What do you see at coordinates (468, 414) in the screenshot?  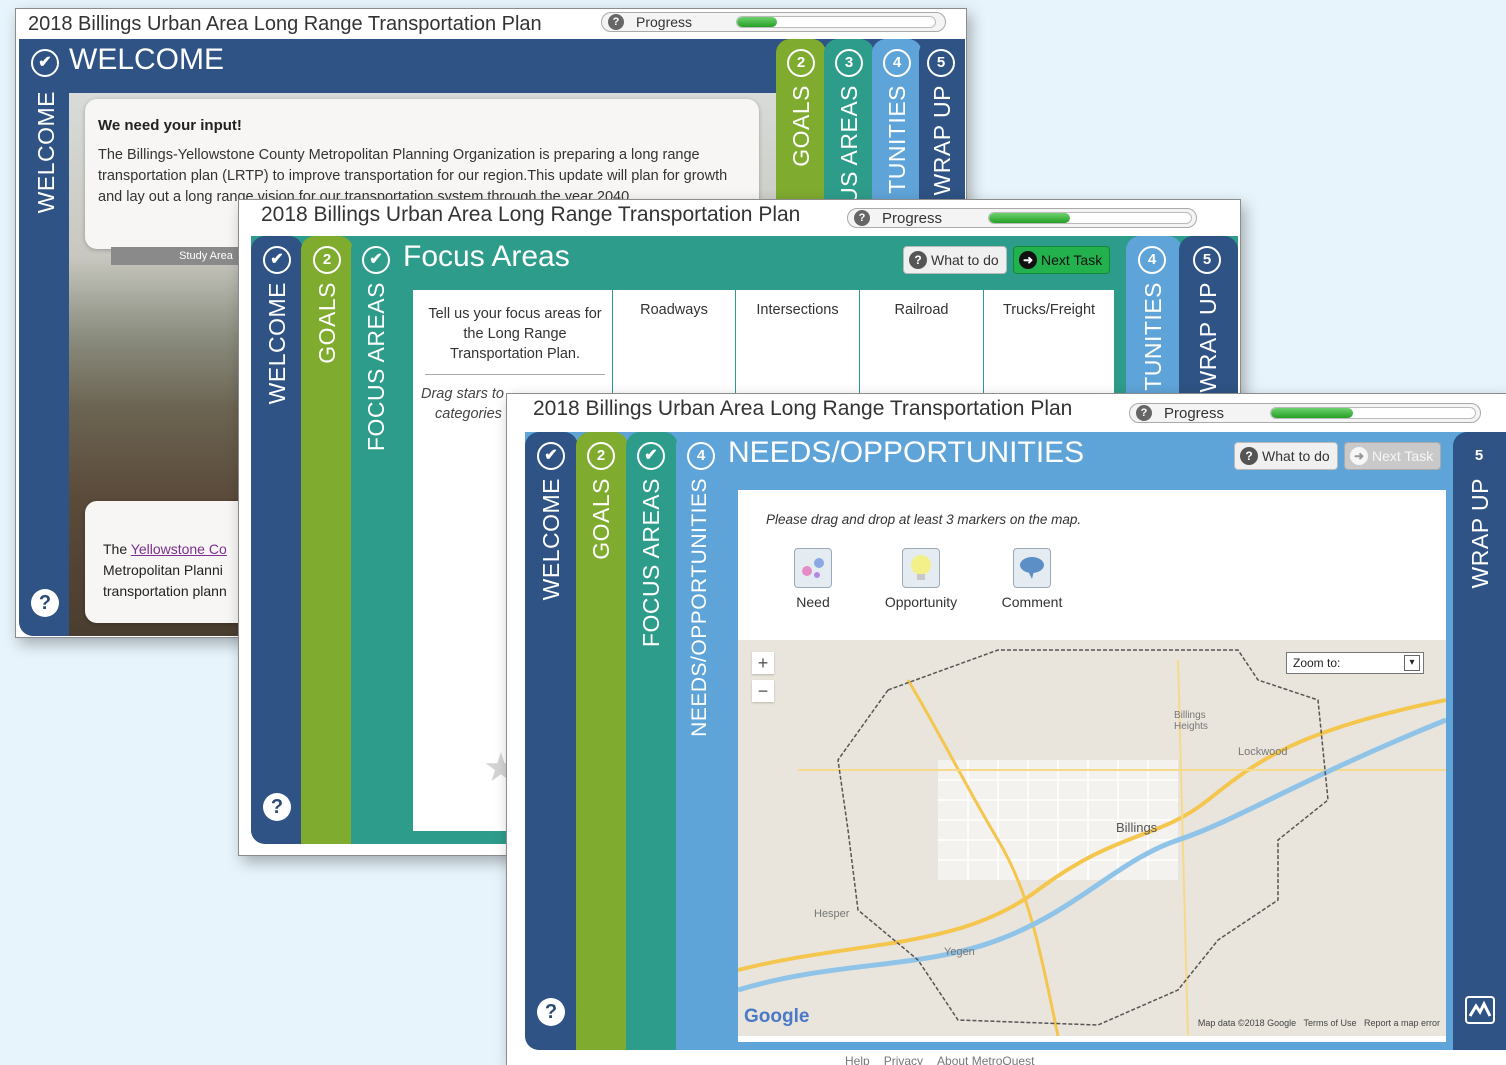 I see `focus-instructions-2: categories` at bounding box center [468, 414].